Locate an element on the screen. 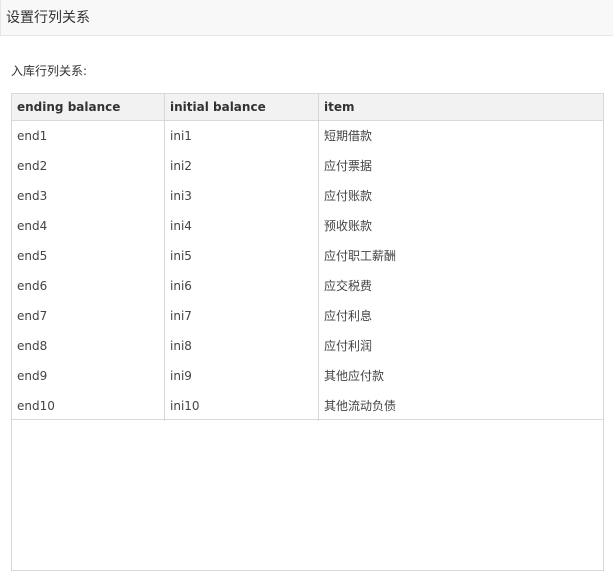 The height and width of the screenshot is (578, 613). cell-initial-balance: ini6 is located at coordinates (242, 286).